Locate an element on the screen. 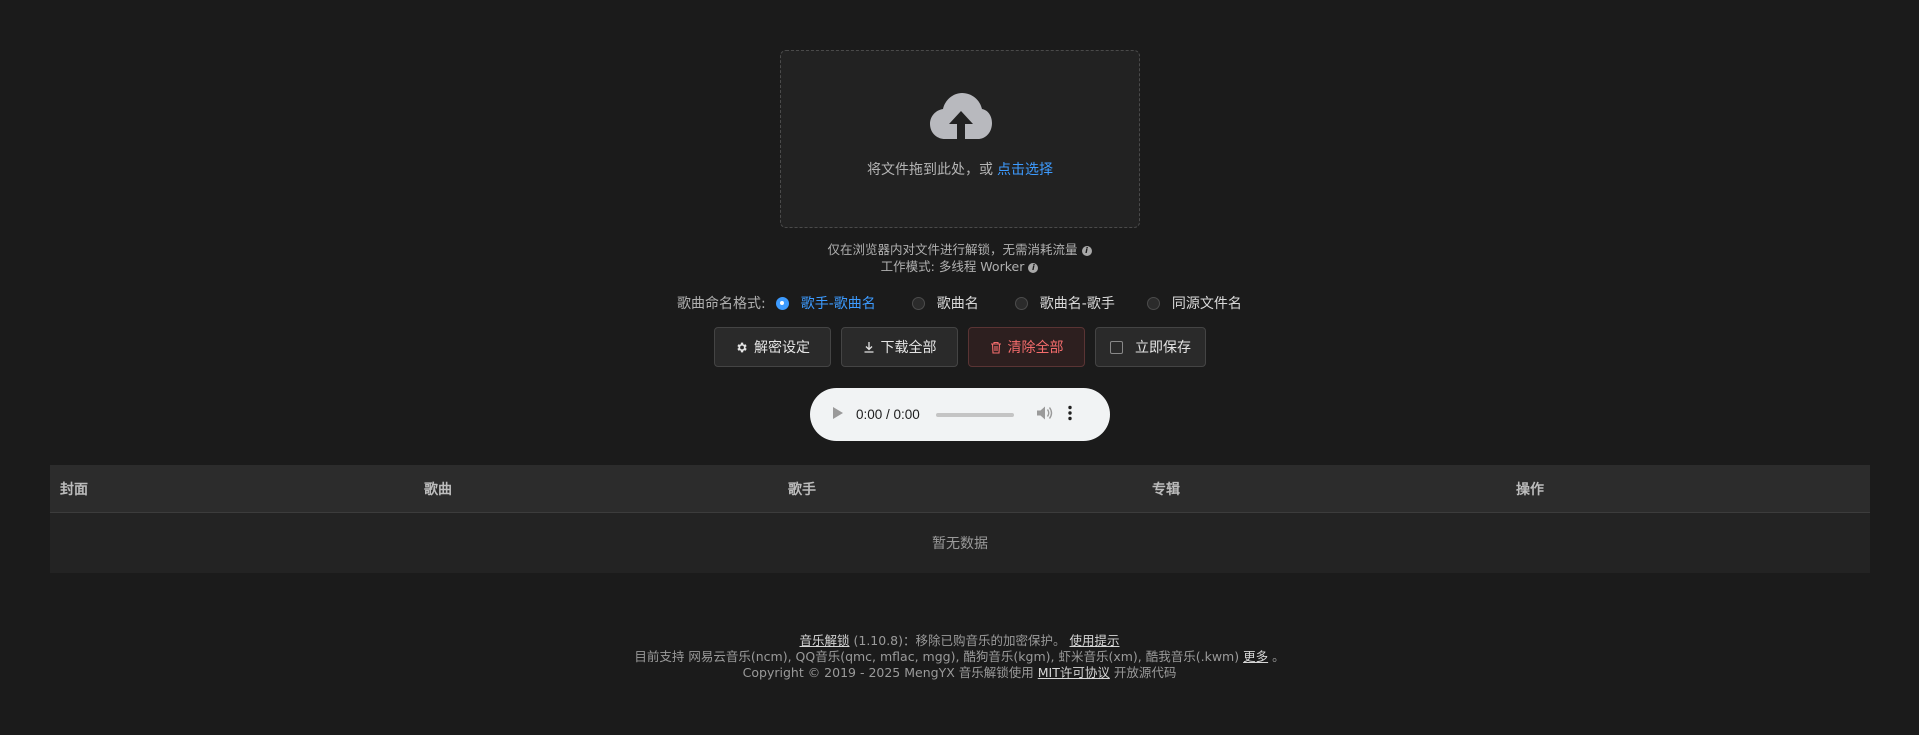 The height and width of the screenshot is (735, 1919). radio-label: 歌手-歌曲名 is located at coordinates (838, 304).